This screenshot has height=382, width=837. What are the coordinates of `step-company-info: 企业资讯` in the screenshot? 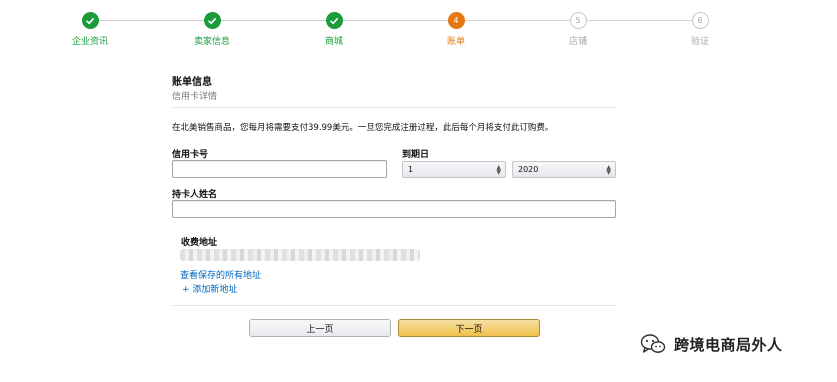 It's located at (90, 29).